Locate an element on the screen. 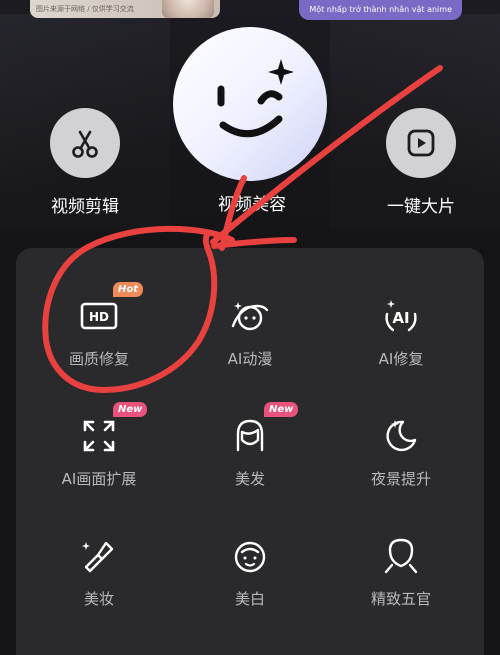 The width and height of the screenshot is (500, 655). grid-item-night-scene: 夜景提升 is located at coordinates (401, 452).